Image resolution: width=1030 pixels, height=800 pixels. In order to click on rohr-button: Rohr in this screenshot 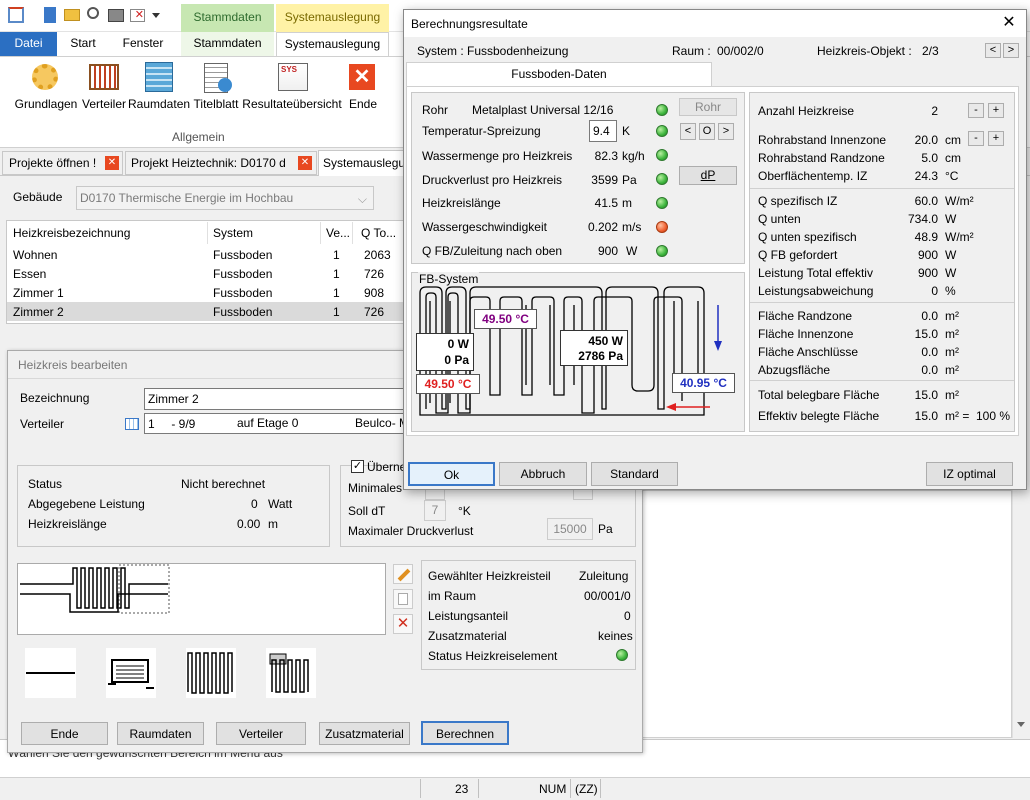, I will do `click(708, 107)`.